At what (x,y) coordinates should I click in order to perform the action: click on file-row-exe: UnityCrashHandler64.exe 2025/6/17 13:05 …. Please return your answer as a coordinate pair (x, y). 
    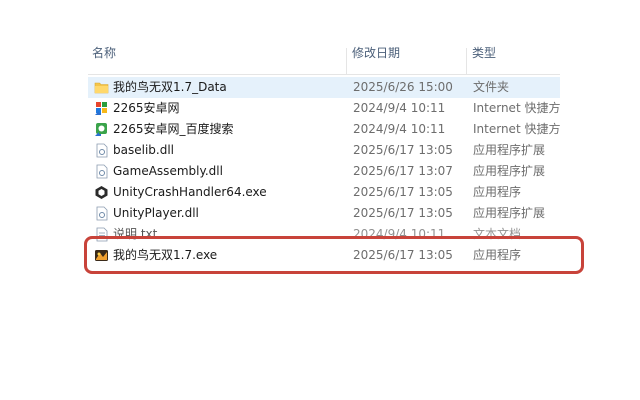
    Looking at the image, I should click on (324, 192).